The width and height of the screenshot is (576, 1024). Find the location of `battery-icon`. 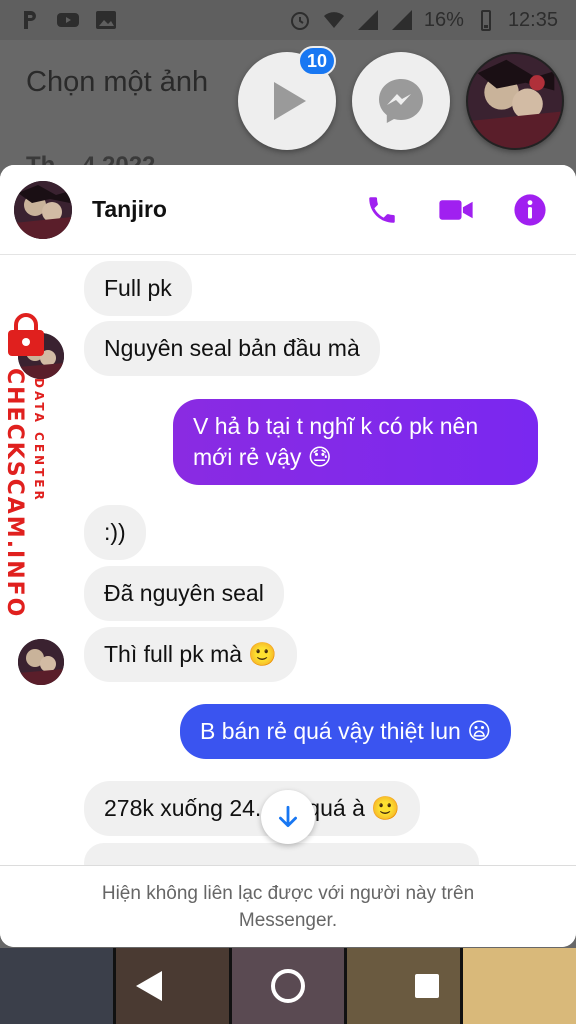

battery-icon is located at coordinates (486, 20).